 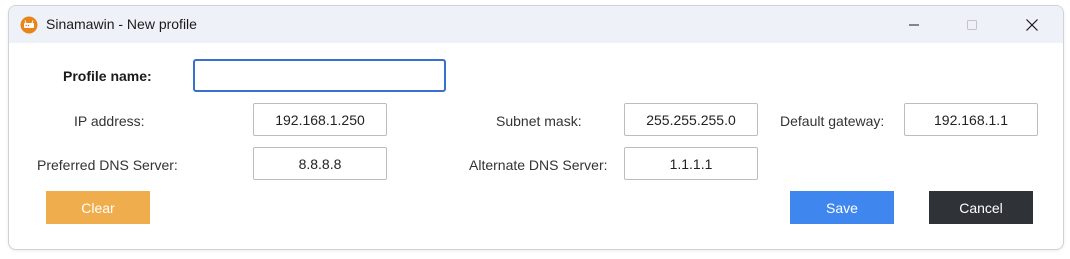 I want to click on cancel-button: Cancel, so click(x=981, y=207).